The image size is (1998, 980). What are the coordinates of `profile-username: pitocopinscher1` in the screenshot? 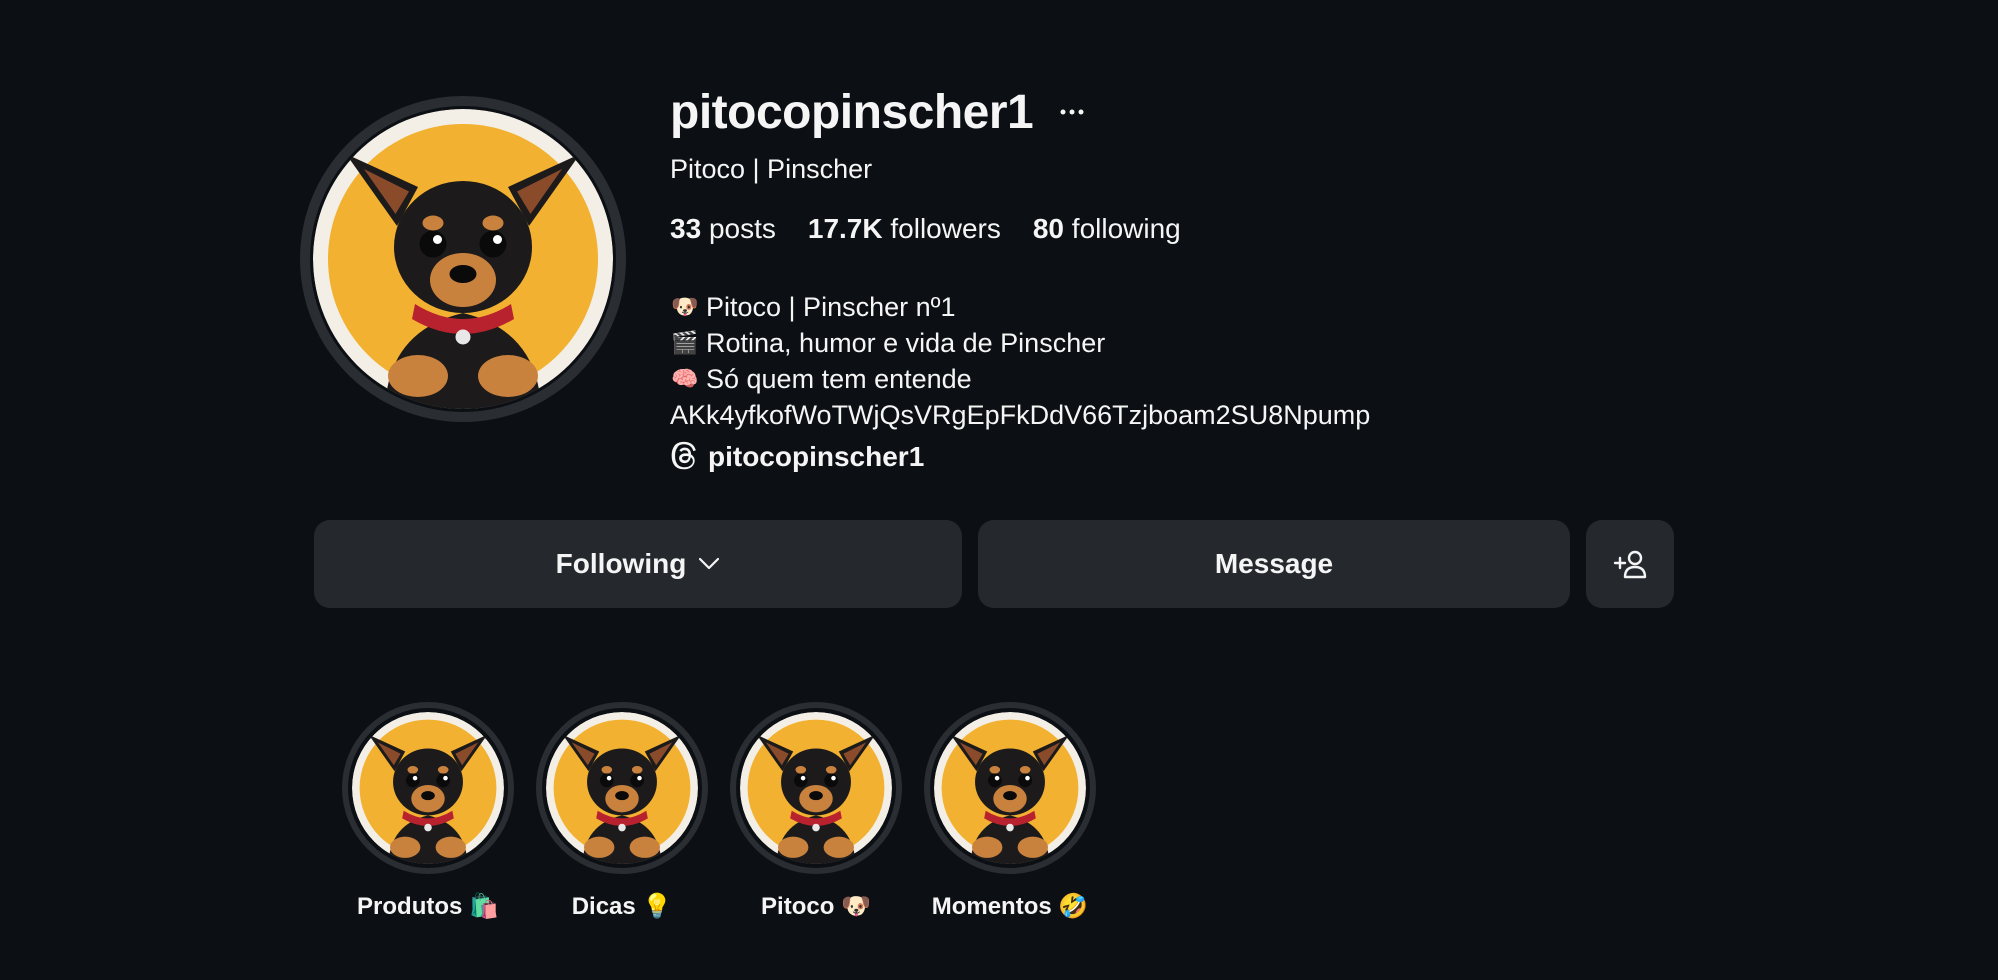 It's located at (852, 112).